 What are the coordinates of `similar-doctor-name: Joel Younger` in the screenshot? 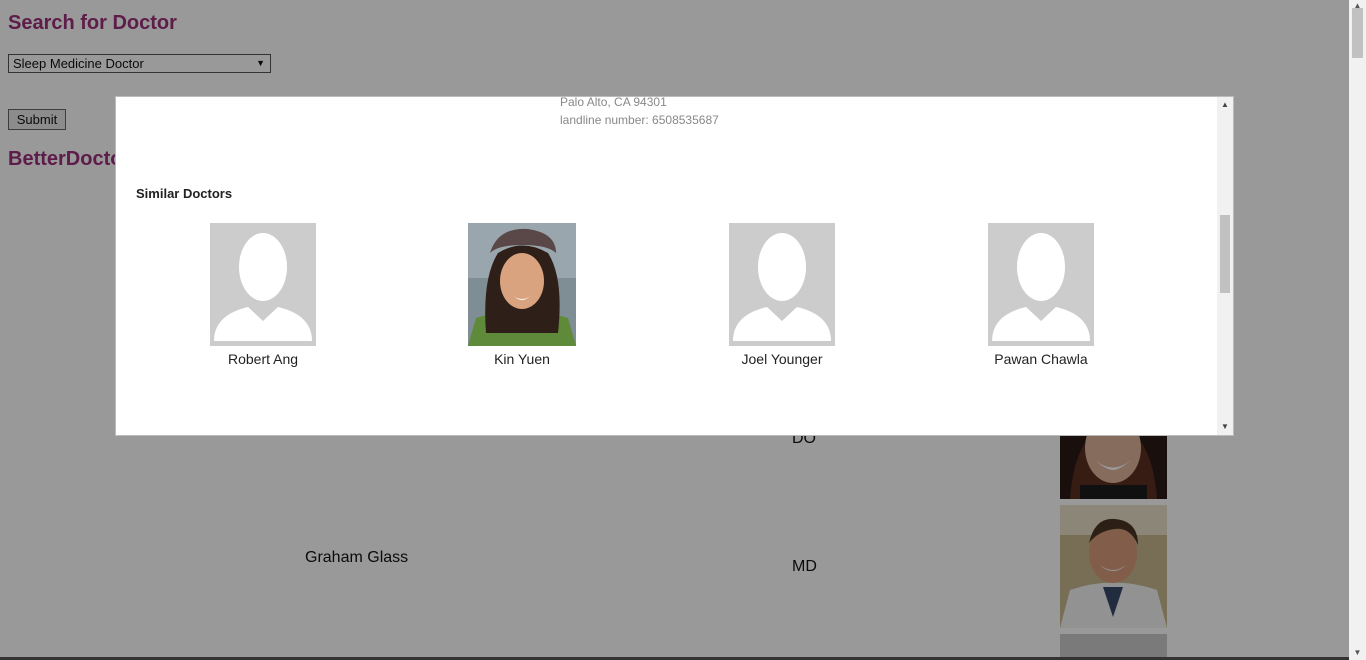 It's located at (782, 359).